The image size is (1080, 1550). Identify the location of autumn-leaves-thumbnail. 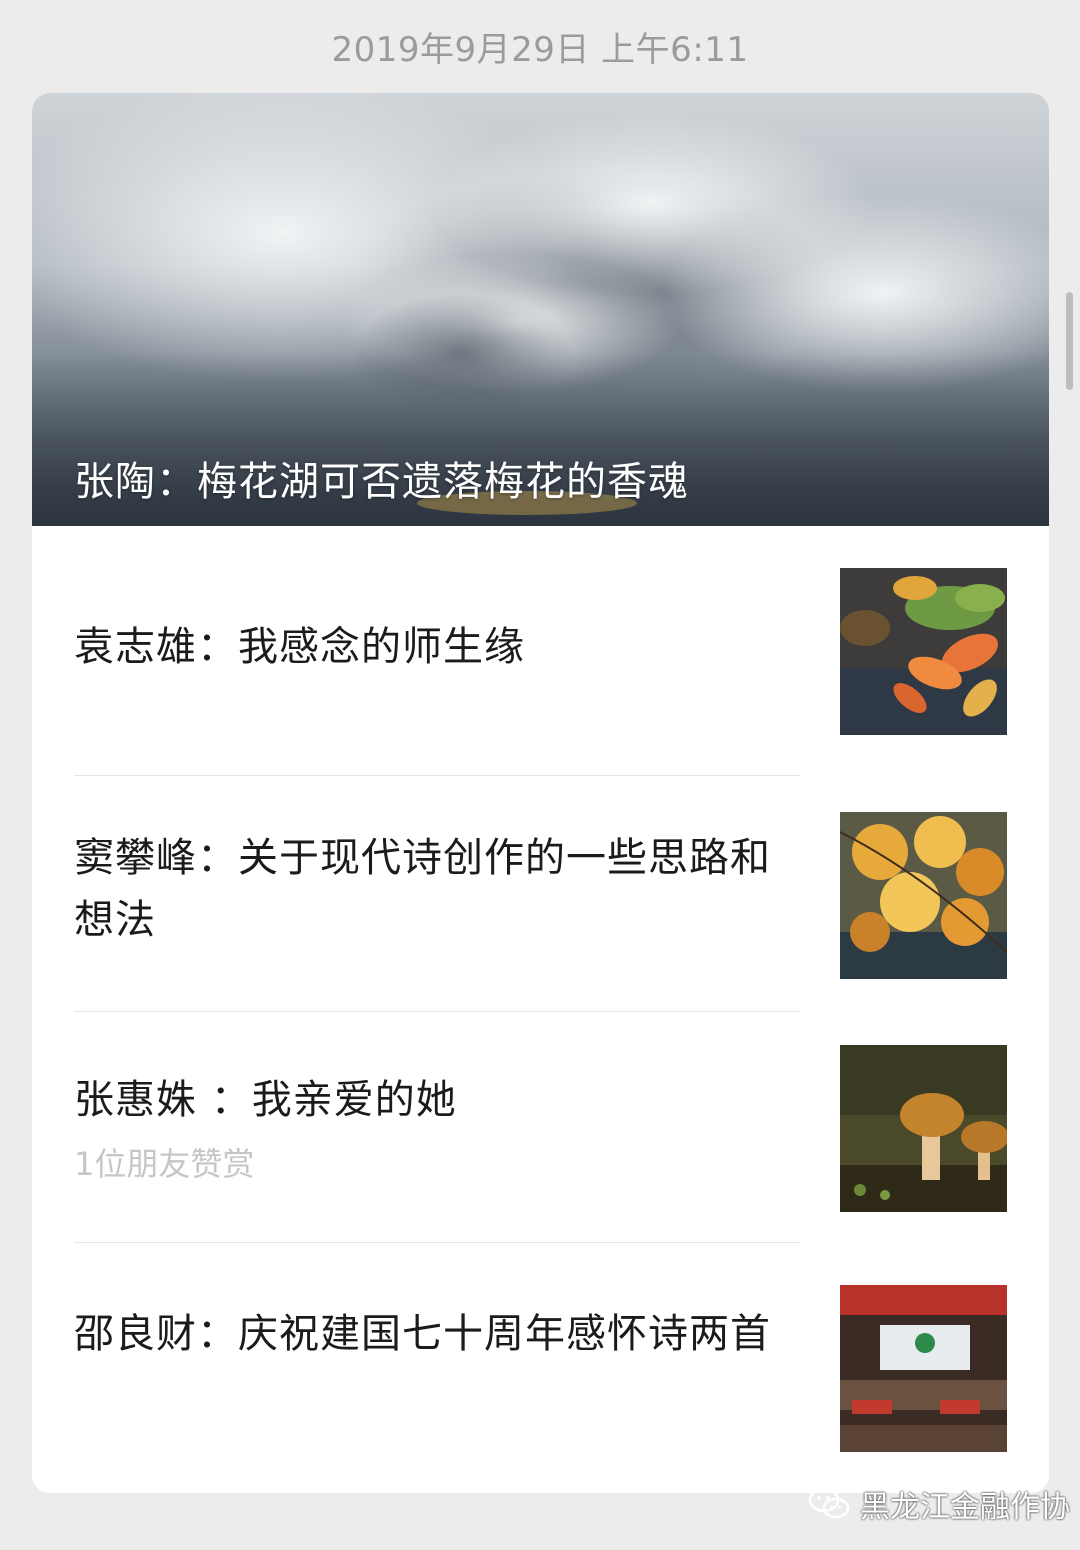
(923, 651).